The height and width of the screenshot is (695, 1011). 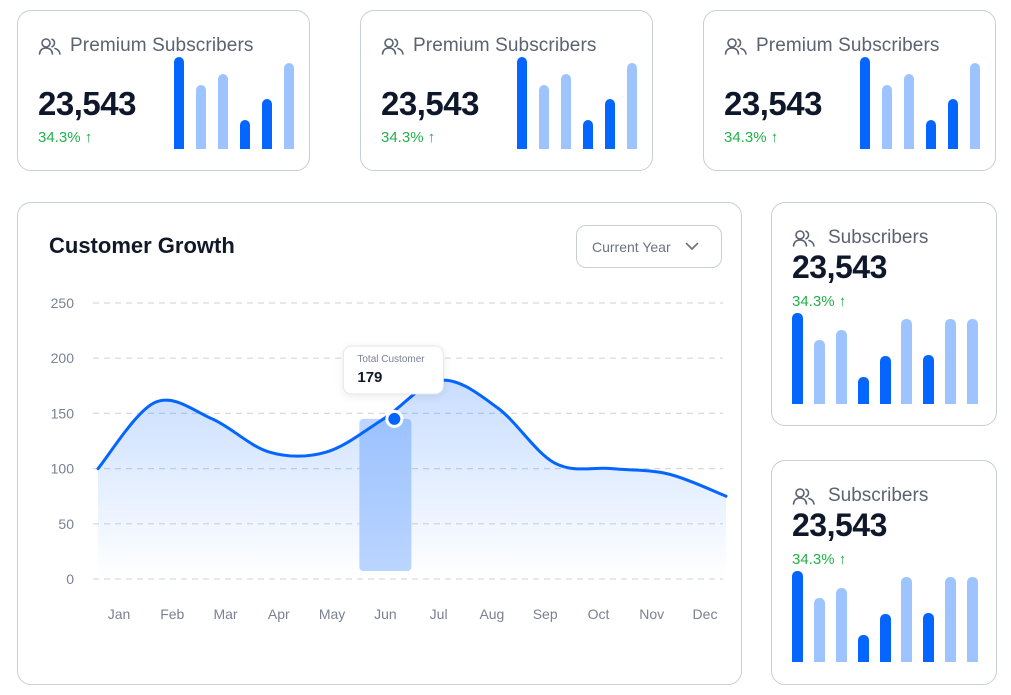 I want to click on x-tick-label: Sep, so click(x=545, y=614).